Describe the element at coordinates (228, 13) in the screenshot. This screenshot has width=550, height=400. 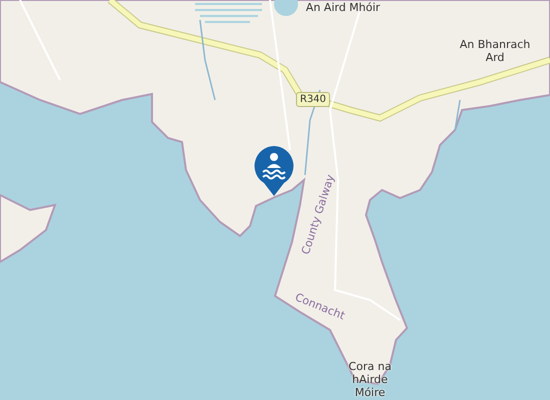
I see `marsh-drawing` at that location.